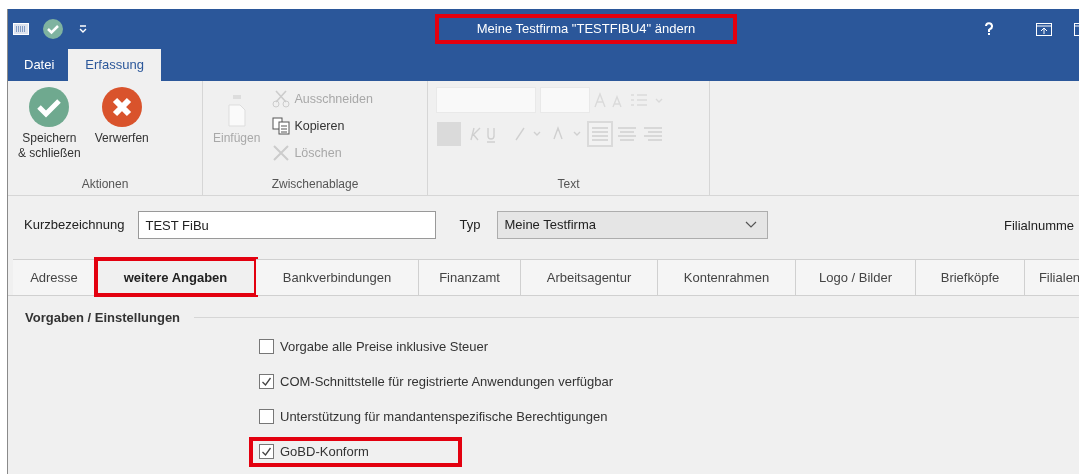 Image resolution: width=1079 pixels, height=474 pixels. I want to click on field-label: Filialnumme, so click(1039, 226).